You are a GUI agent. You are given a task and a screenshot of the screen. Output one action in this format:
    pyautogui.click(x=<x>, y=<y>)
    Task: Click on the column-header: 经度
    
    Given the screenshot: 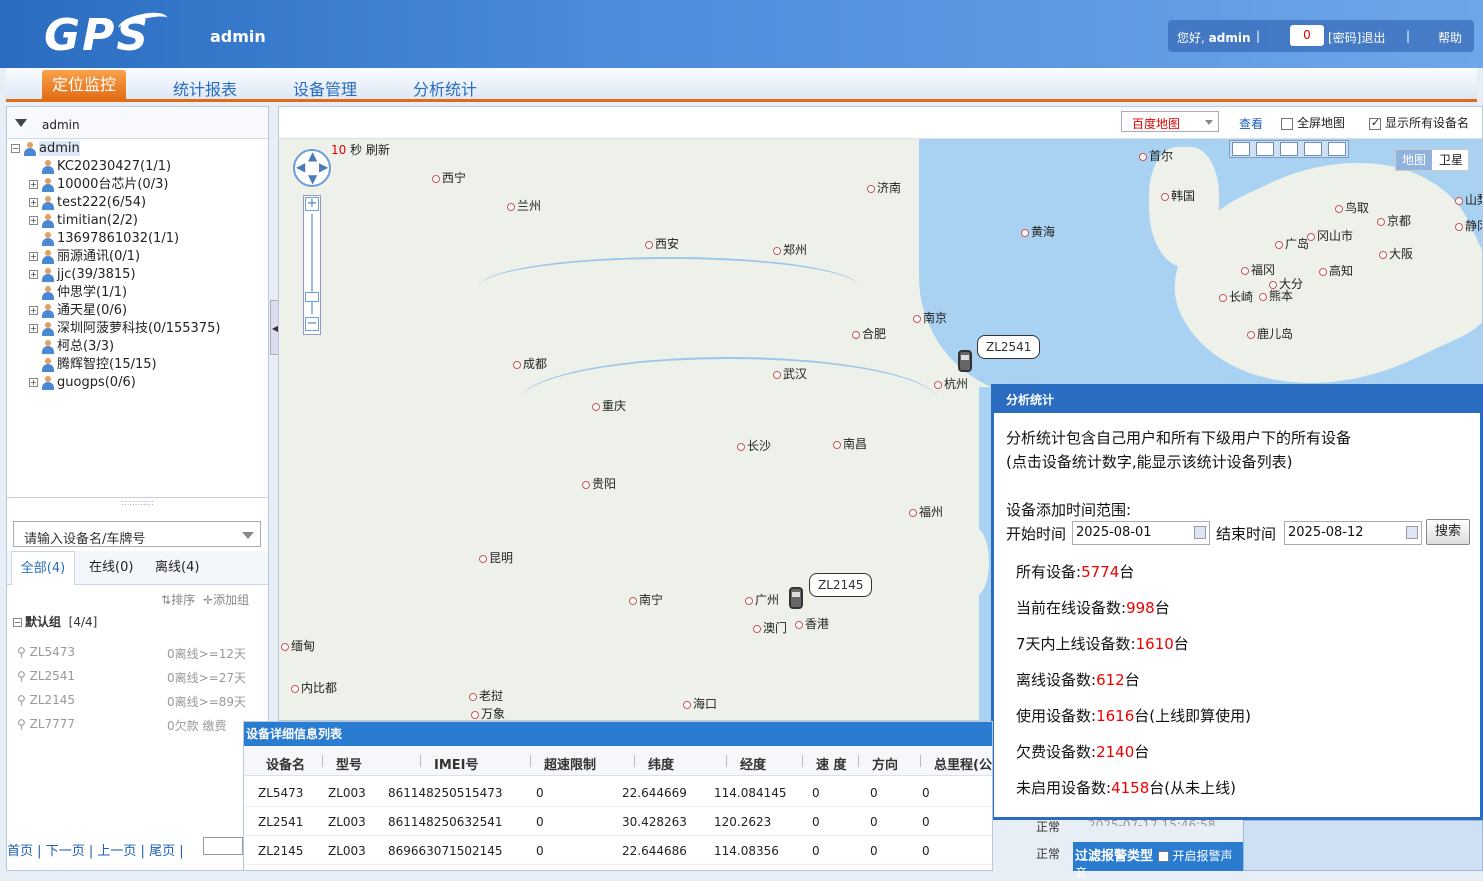 What is the action you would take?
    pyautogui.click(x=753, y=763)
    